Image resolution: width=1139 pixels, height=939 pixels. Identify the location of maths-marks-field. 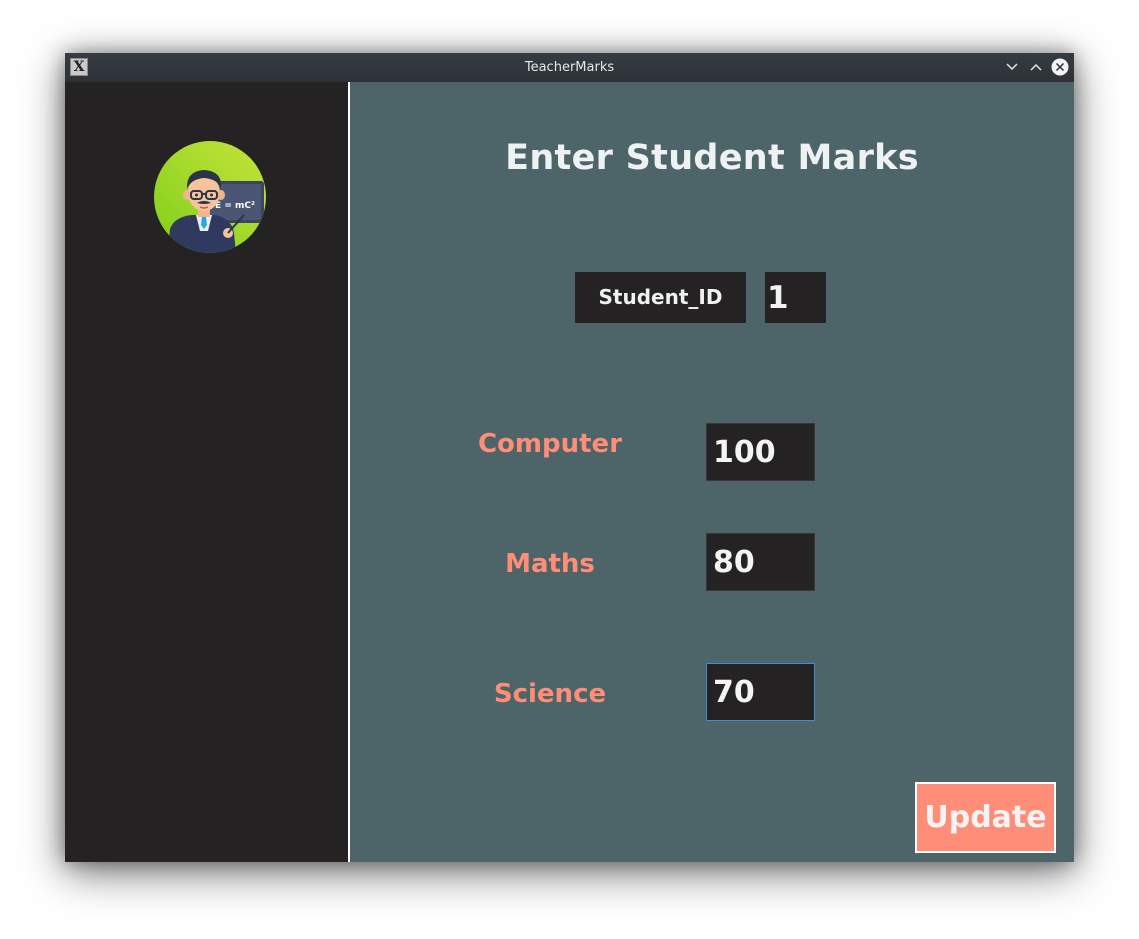
(760, 562).